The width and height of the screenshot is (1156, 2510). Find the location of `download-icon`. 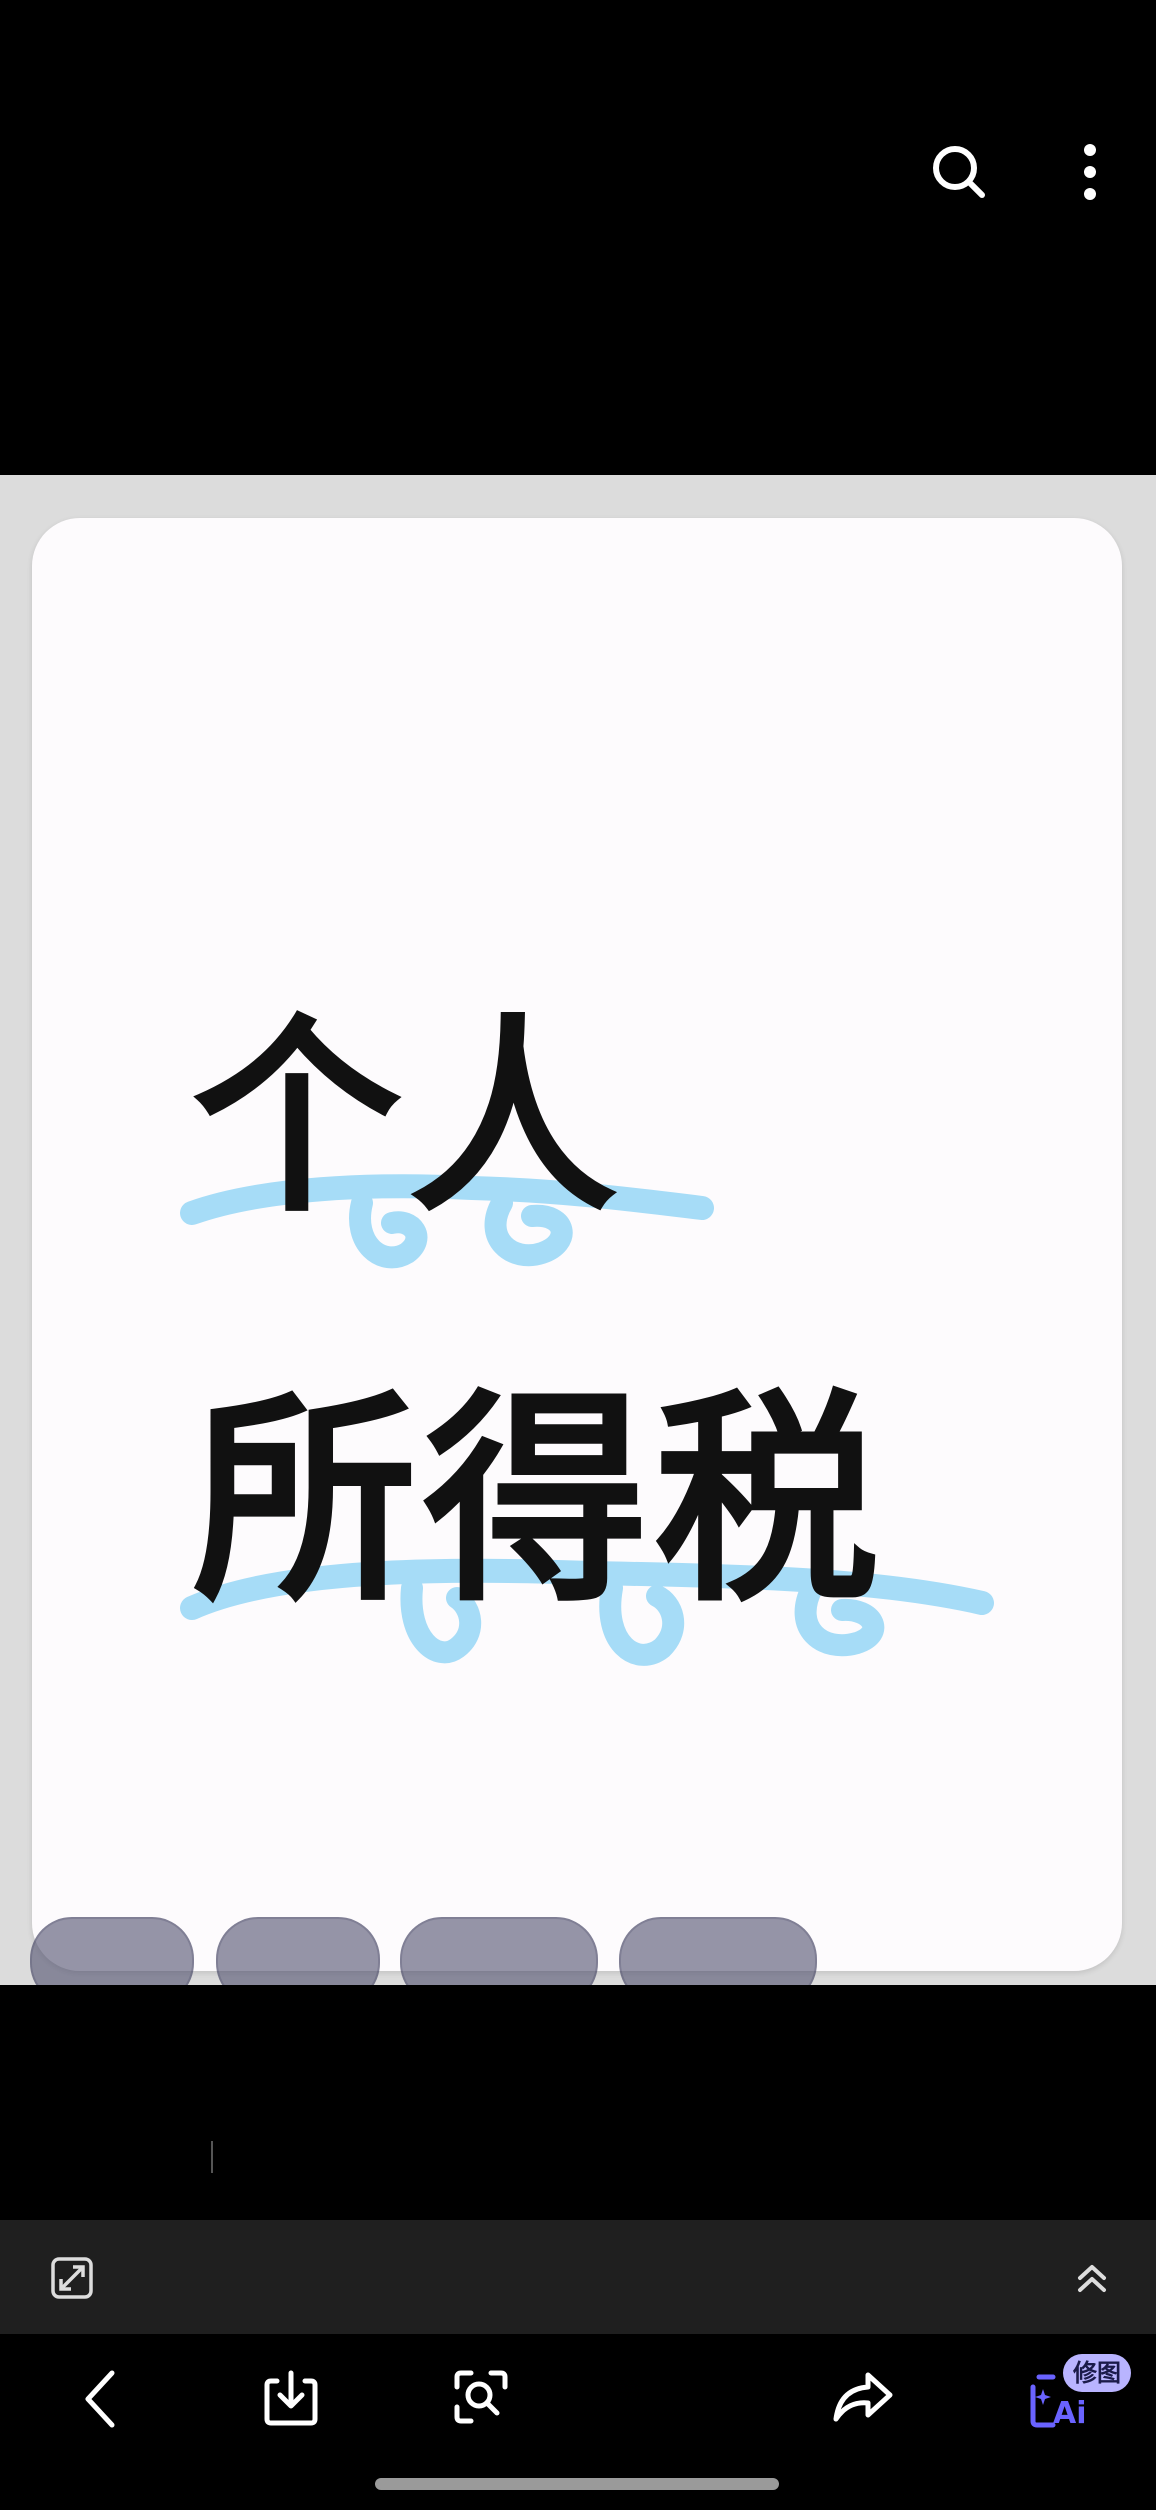

download-icon is located at coordinates (291, 2398).